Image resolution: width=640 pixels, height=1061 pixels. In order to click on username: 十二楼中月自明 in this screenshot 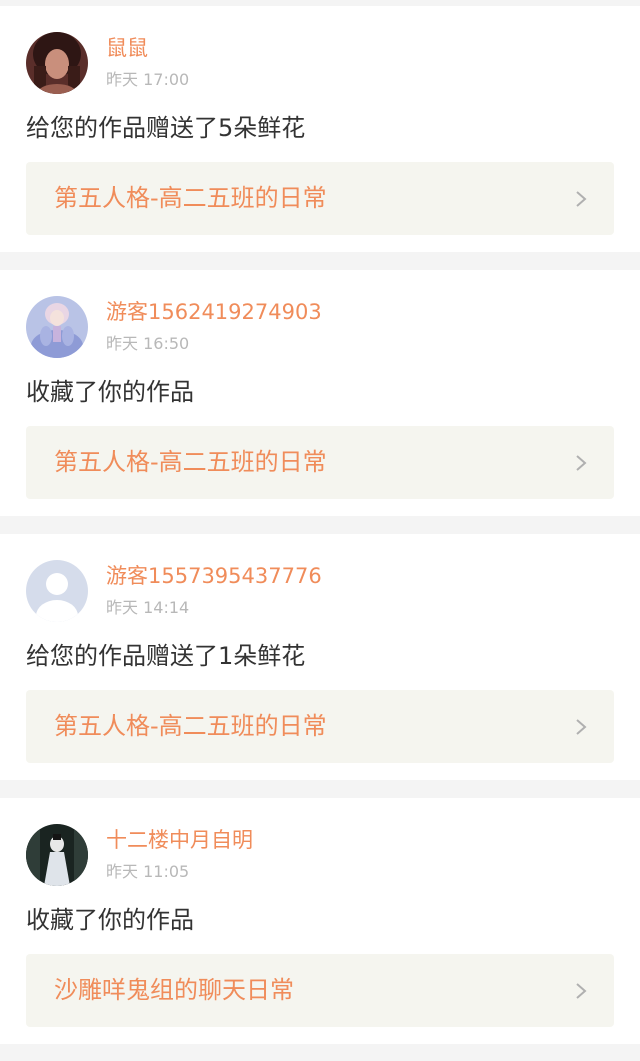, I will do `click(179, 840)`.